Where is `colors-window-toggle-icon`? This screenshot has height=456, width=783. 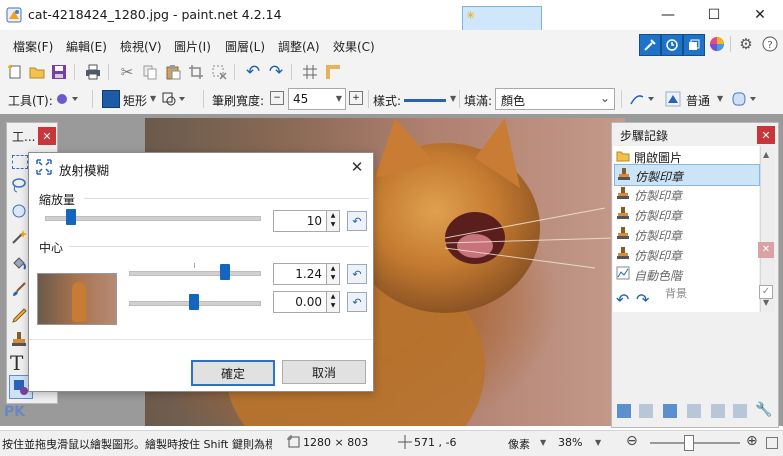
colors-window-toggle-icon is located at coordinates (717, 44).